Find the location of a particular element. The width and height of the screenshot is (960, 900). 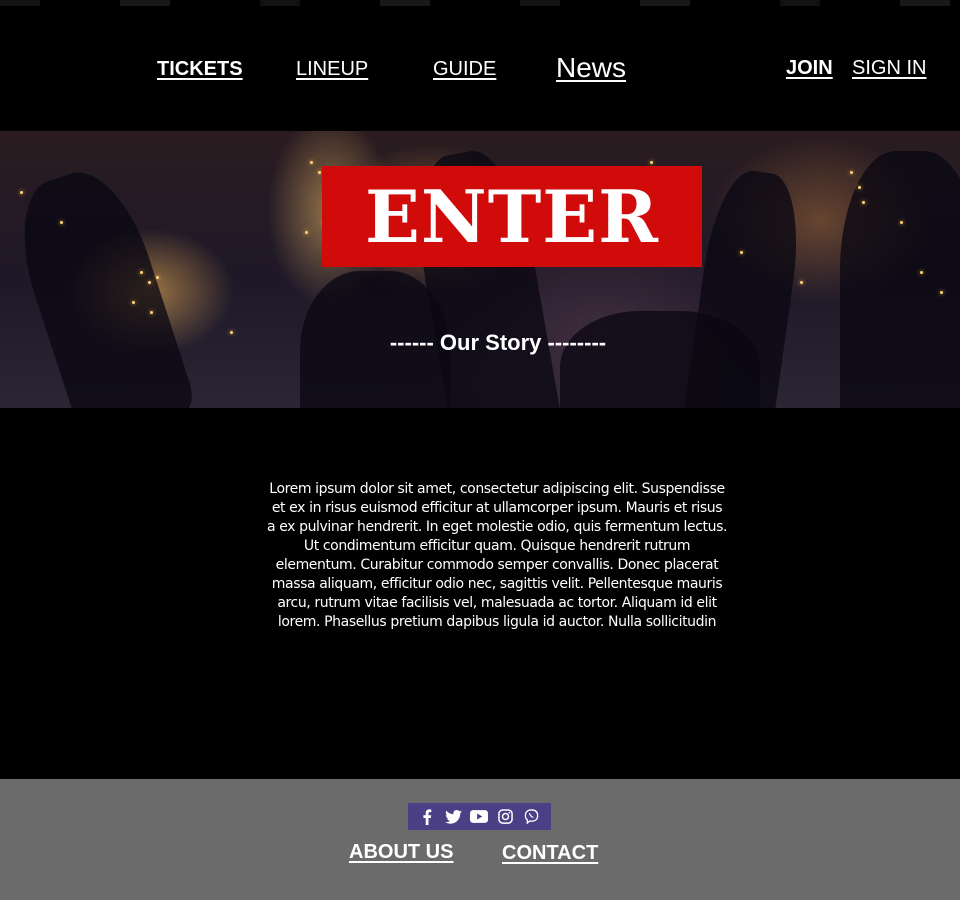

logo-text: ENTER is located at coordinates (512, 216).